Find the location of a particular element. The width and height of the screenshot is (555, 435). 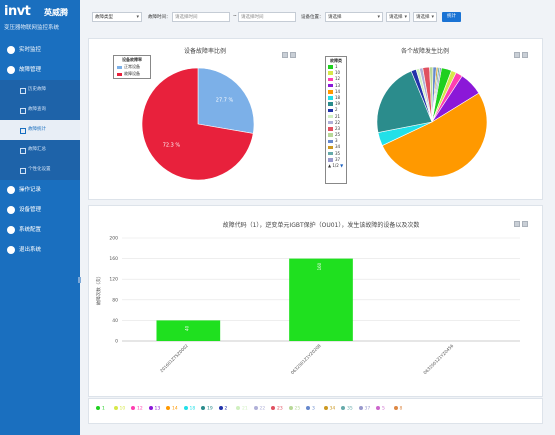

legend-item: 19 is located at coordinates (207, 409).